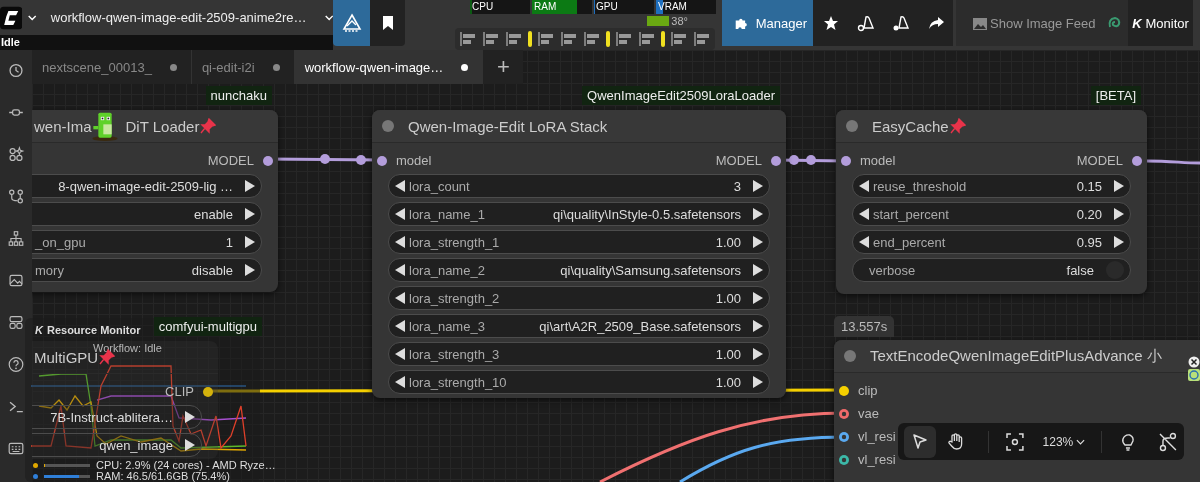 The image size is (1200, 482). What do you see at coordinates (991, 242) in the screenshot?
I see `number-widget: end_percent 0.95` at bounding box center [991, 242].